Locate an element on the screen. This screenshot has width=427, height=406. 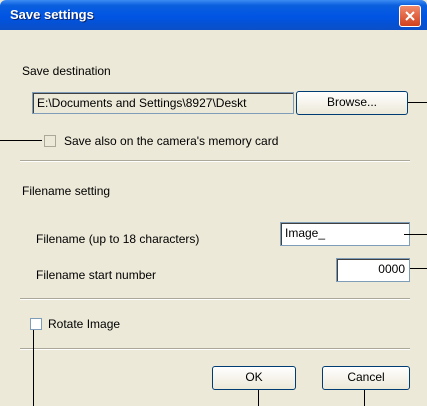
window-title: Save settings is located at coordinates (52, 14).